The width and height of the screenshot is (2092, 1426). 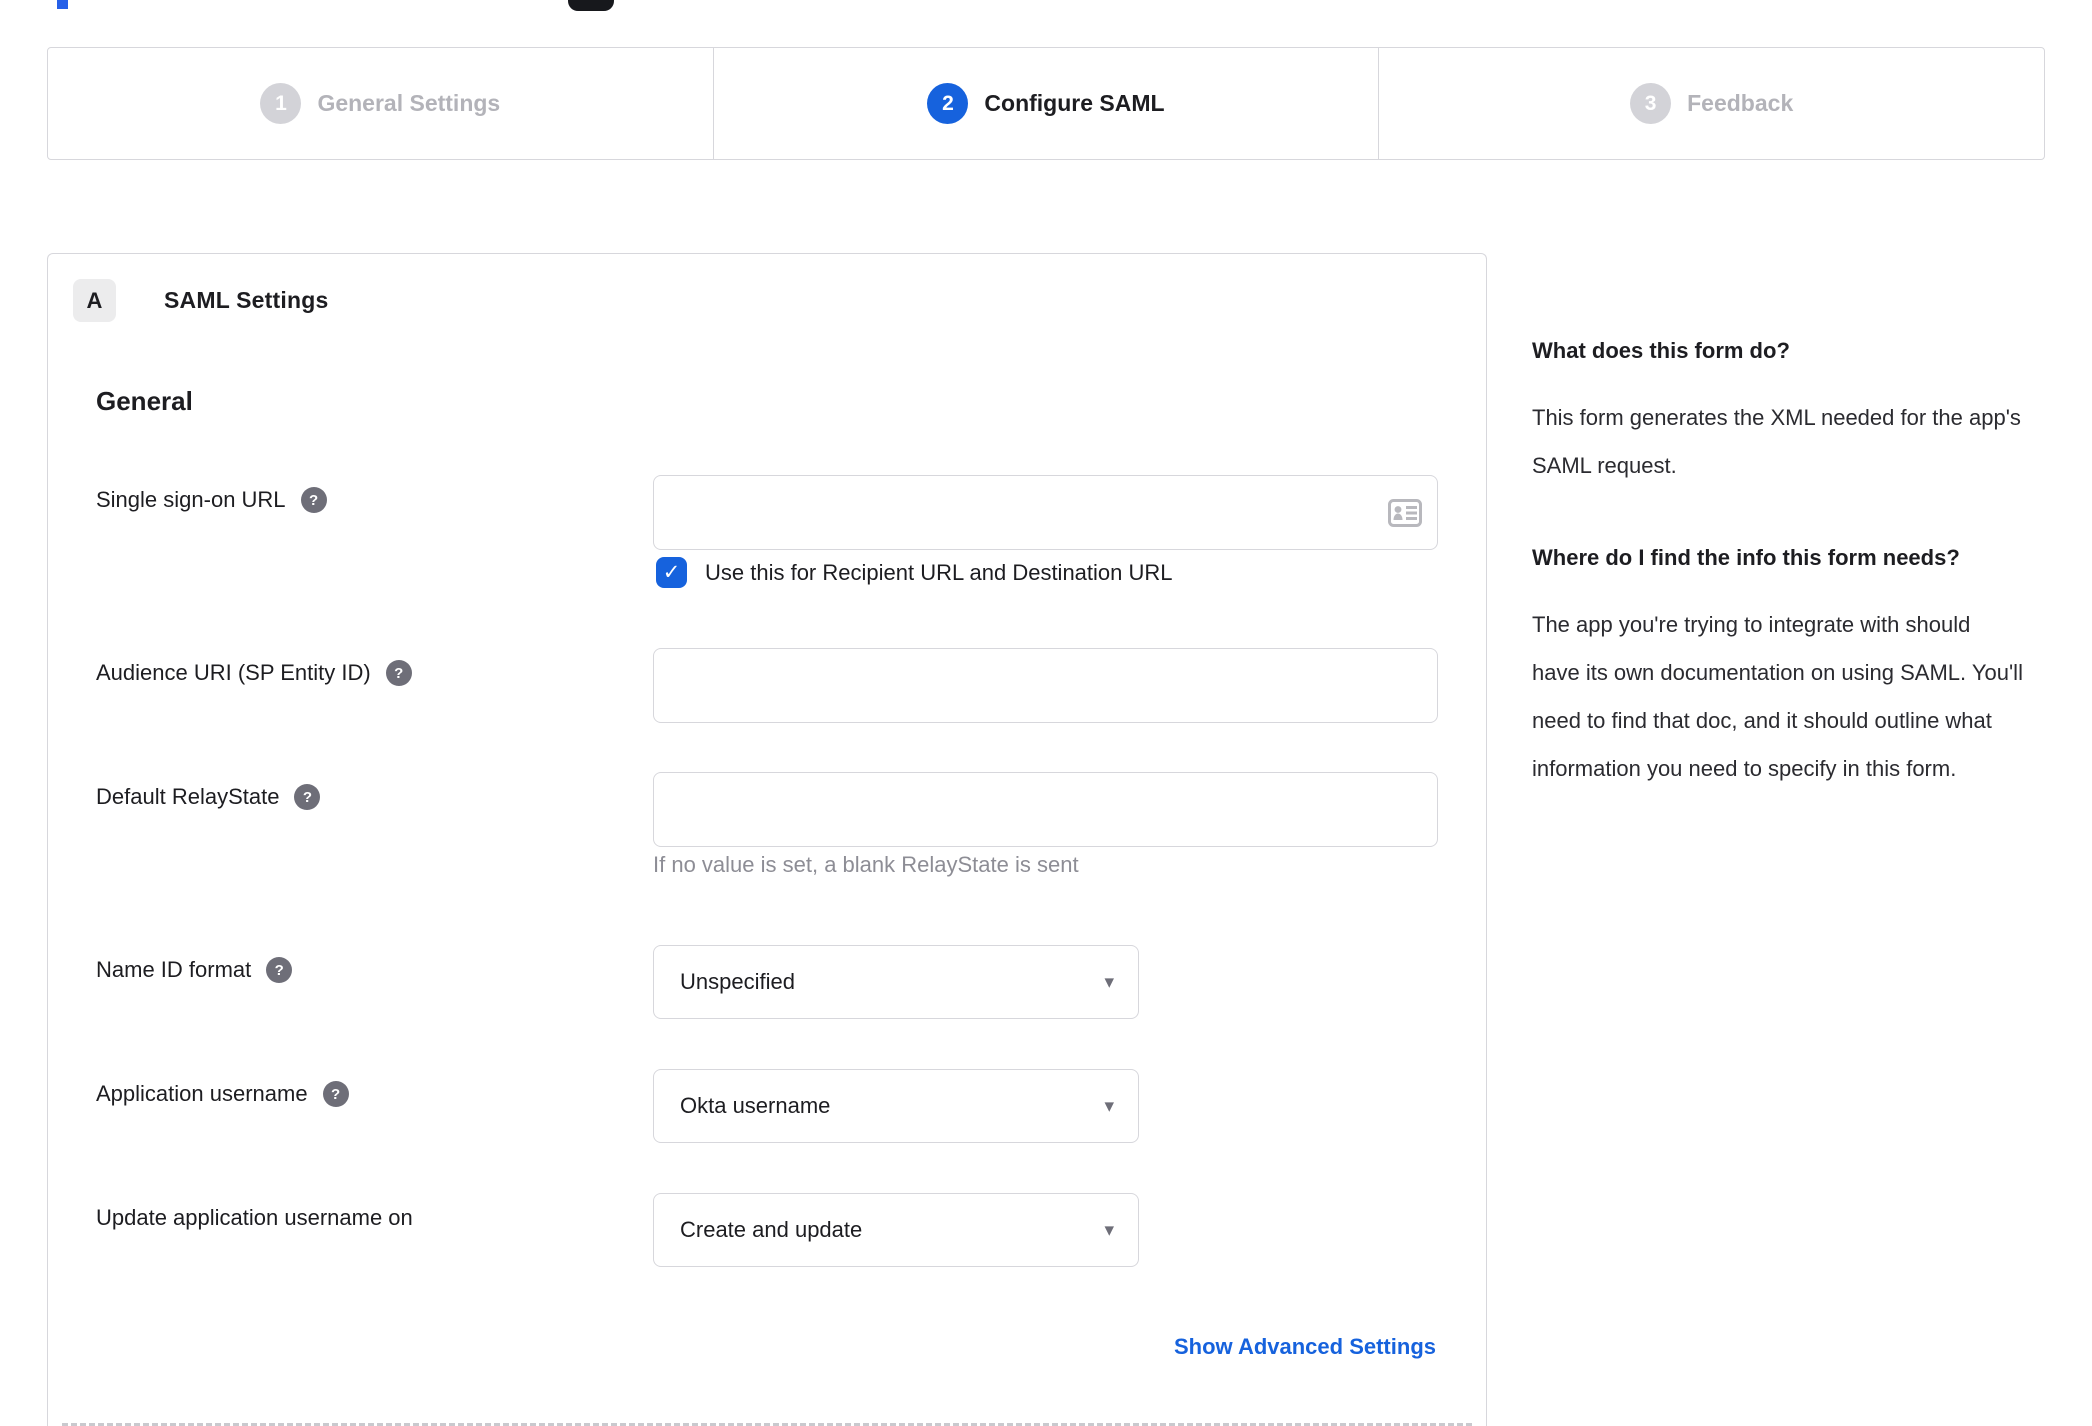 I want to click on sidebar-question-1: What does this form do?, so click(x=1661, y=350).